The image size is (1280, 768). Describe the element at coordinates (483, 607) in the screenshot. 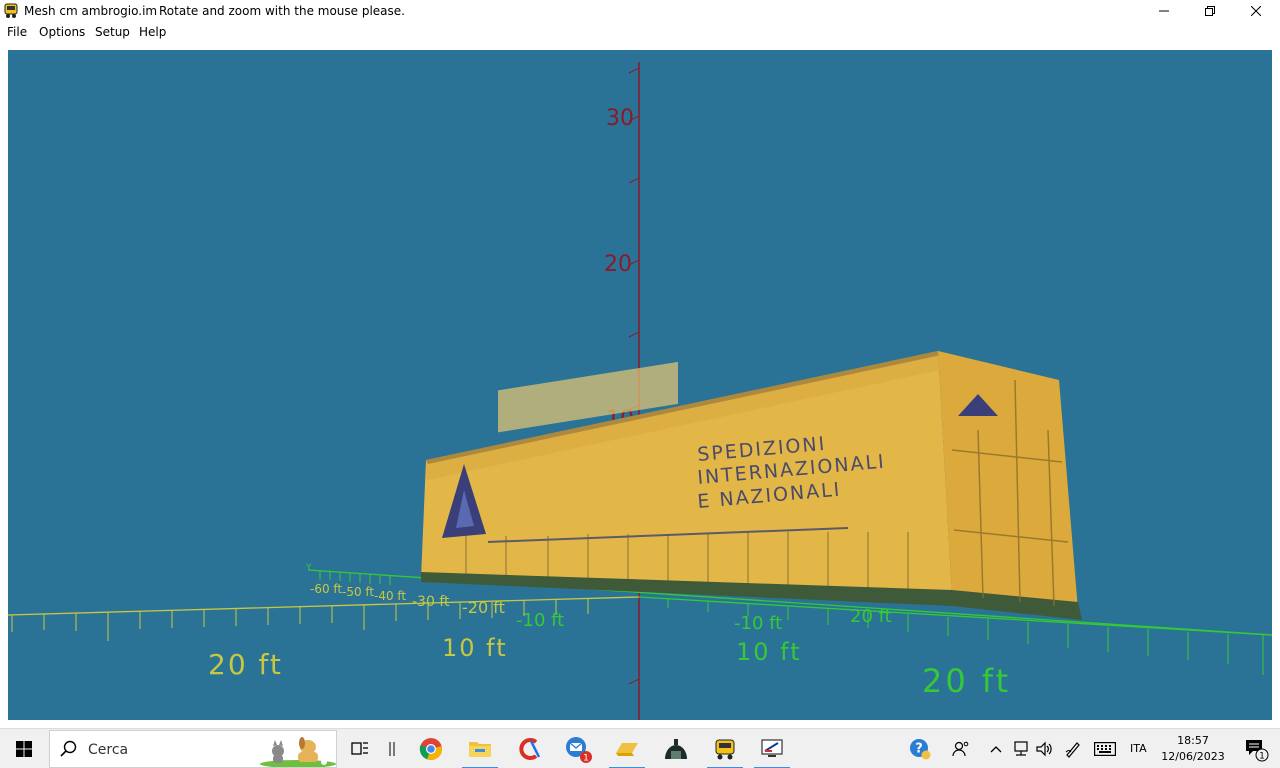

I see `x-axis-label: -20 ft` at that location.